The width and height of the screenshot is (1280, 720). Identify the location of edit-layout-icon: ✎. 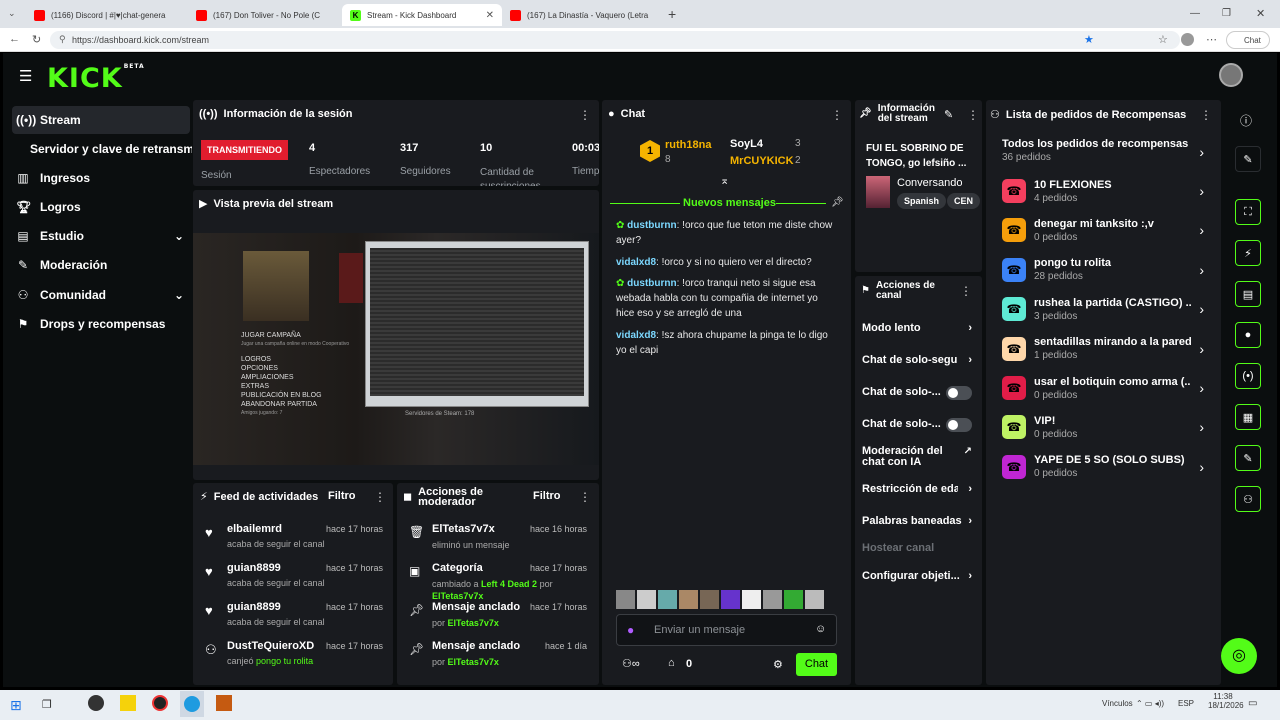
(1248, 159).